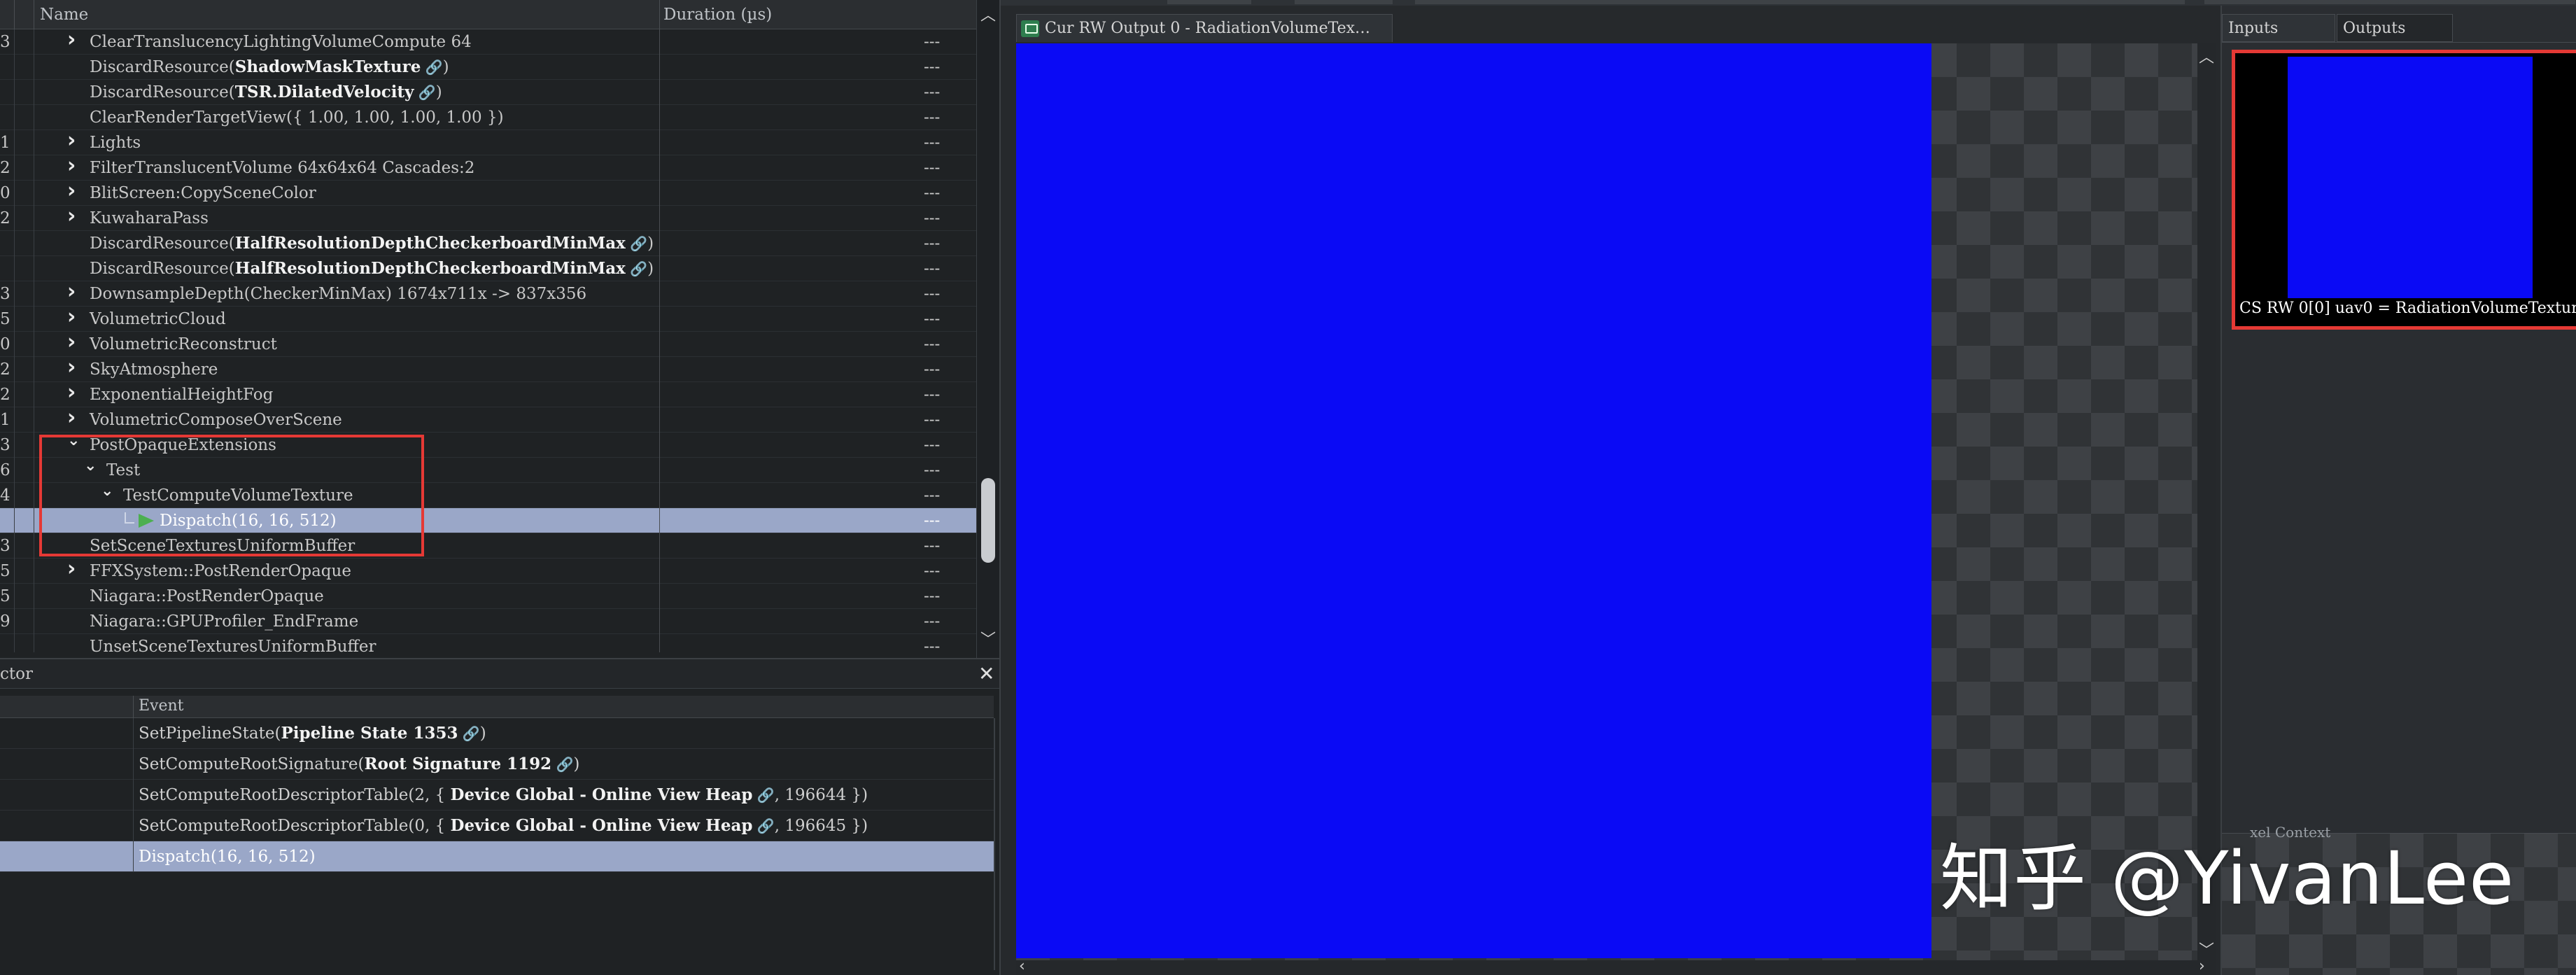 The image size is (2576, 975). What do you see at coordinates (227, 857) in the screenshot?
I see `api-call-prefix: Dispatch(16, 16, 512)` at bounding box center [227, 857].